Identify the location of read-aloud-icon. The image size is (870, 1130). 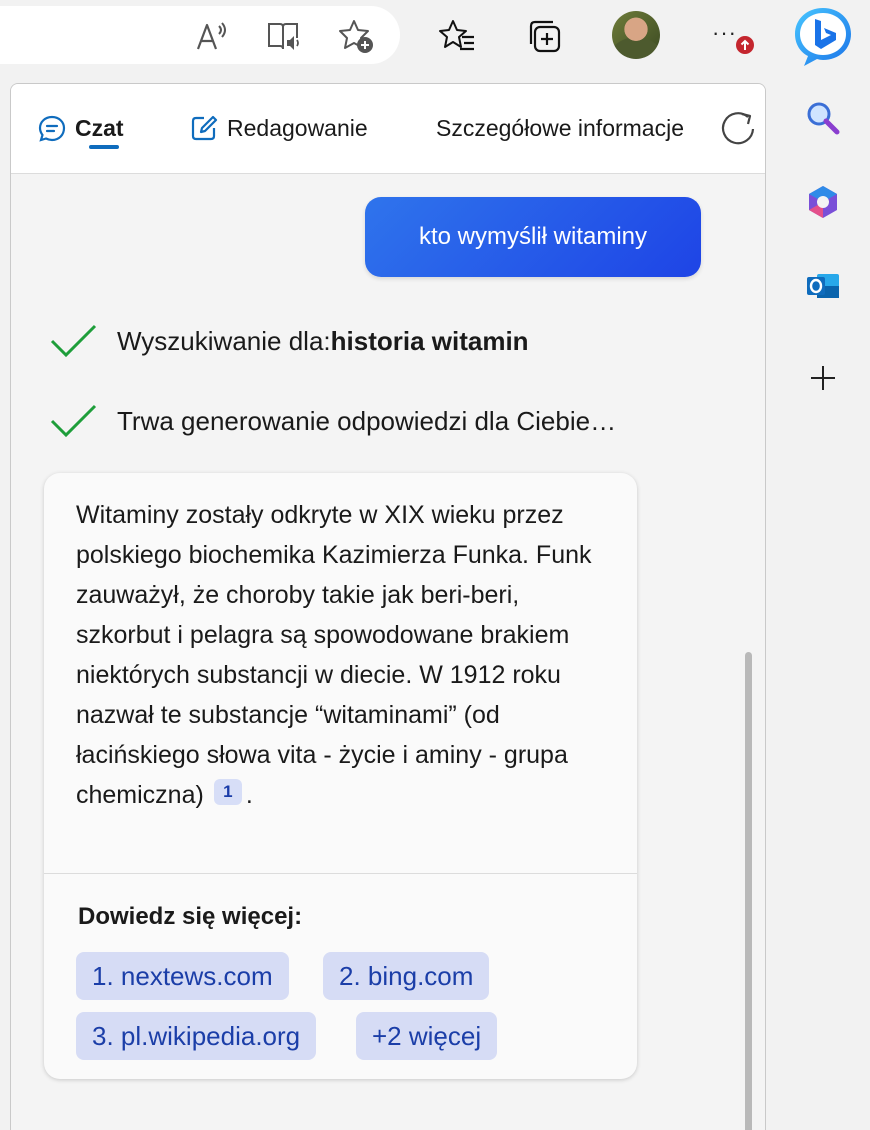
(210, 36).